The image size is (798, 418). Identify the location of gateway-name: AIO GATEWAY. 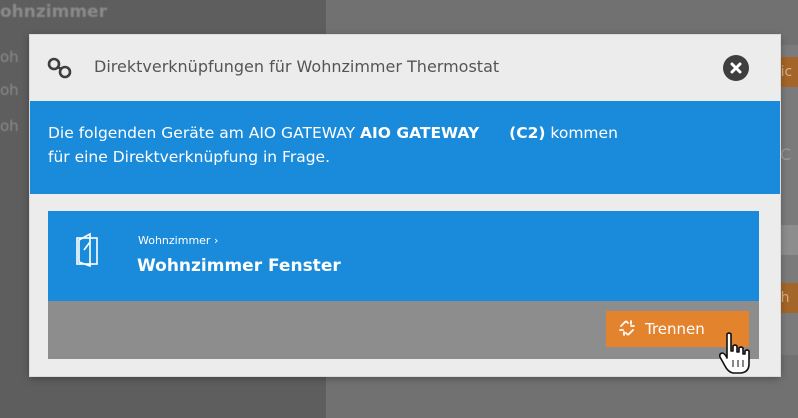
(420, 133).